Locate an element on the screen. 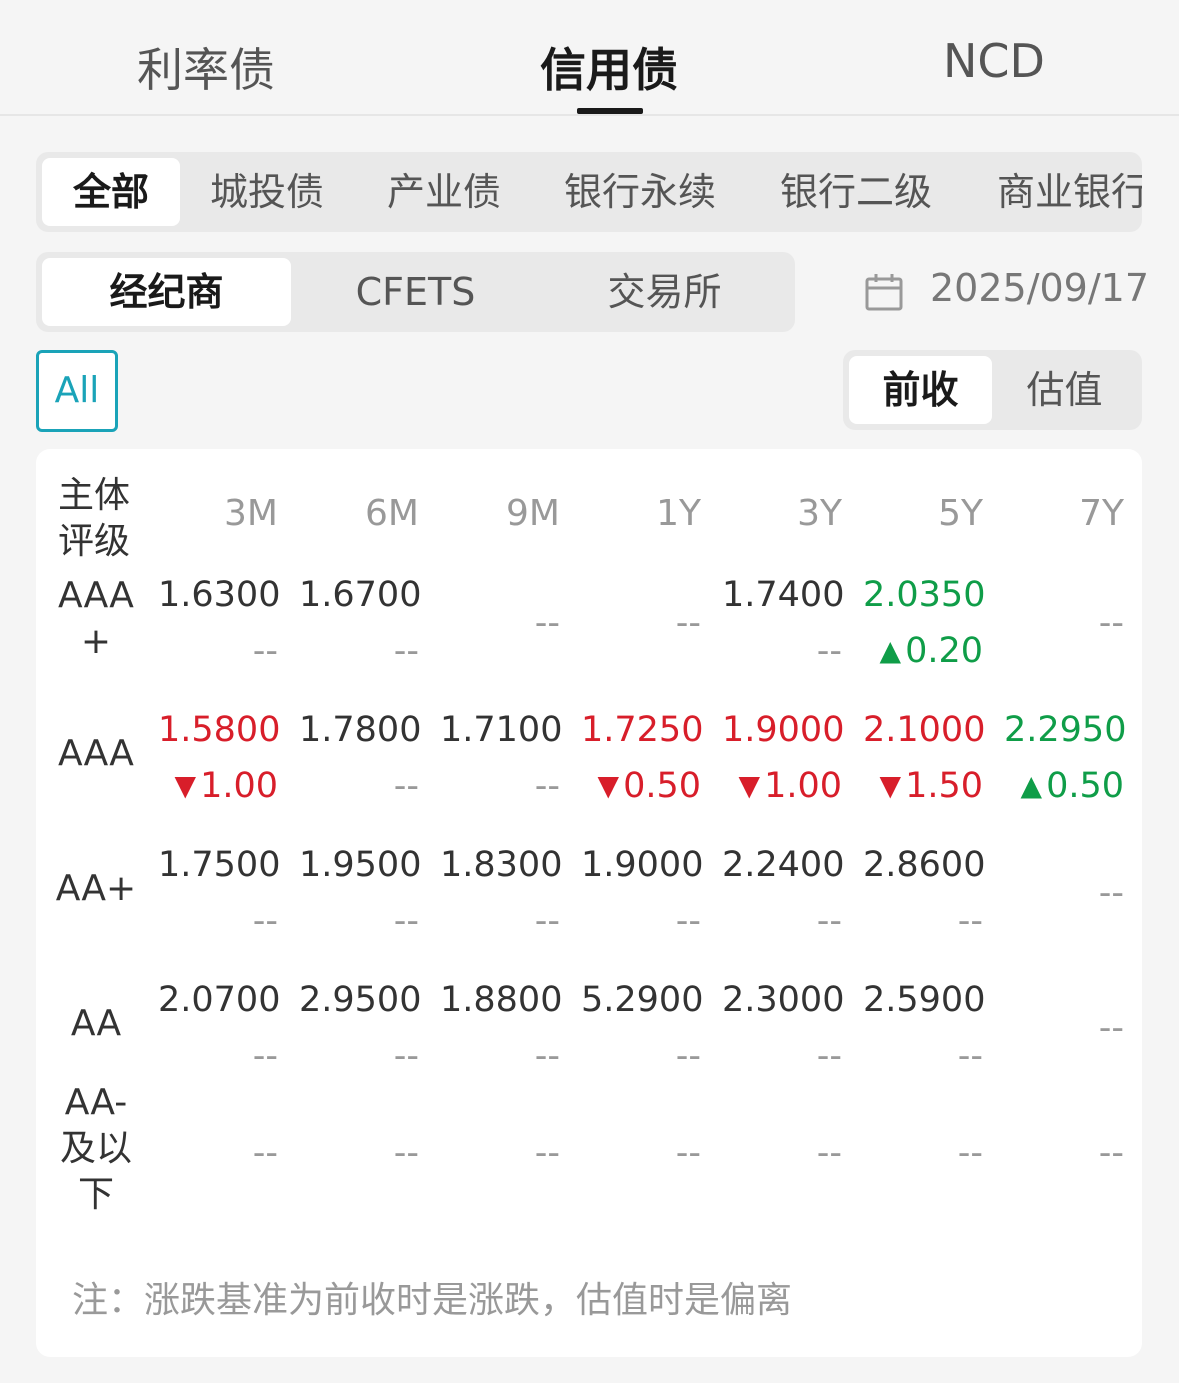 Image resolution: width=1179 pixels, height=1383 pixels. yield-value: 2.8600 is located at coordinates (924, 865).